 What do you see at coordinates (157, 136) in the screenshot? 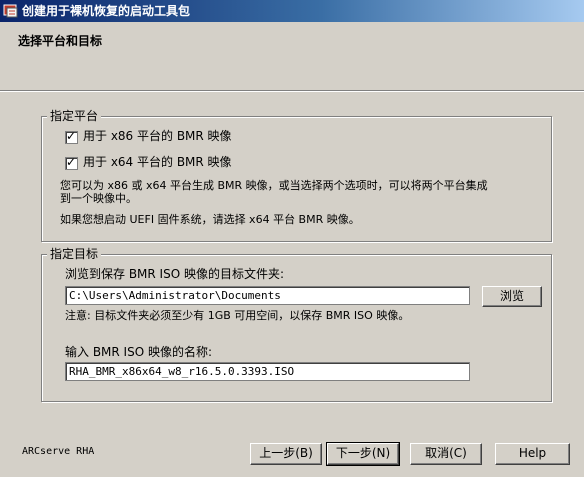
I see `x86-checkbox-label: 用于 x86 平台的 BMR 映像` at bounding box center [157, 136].